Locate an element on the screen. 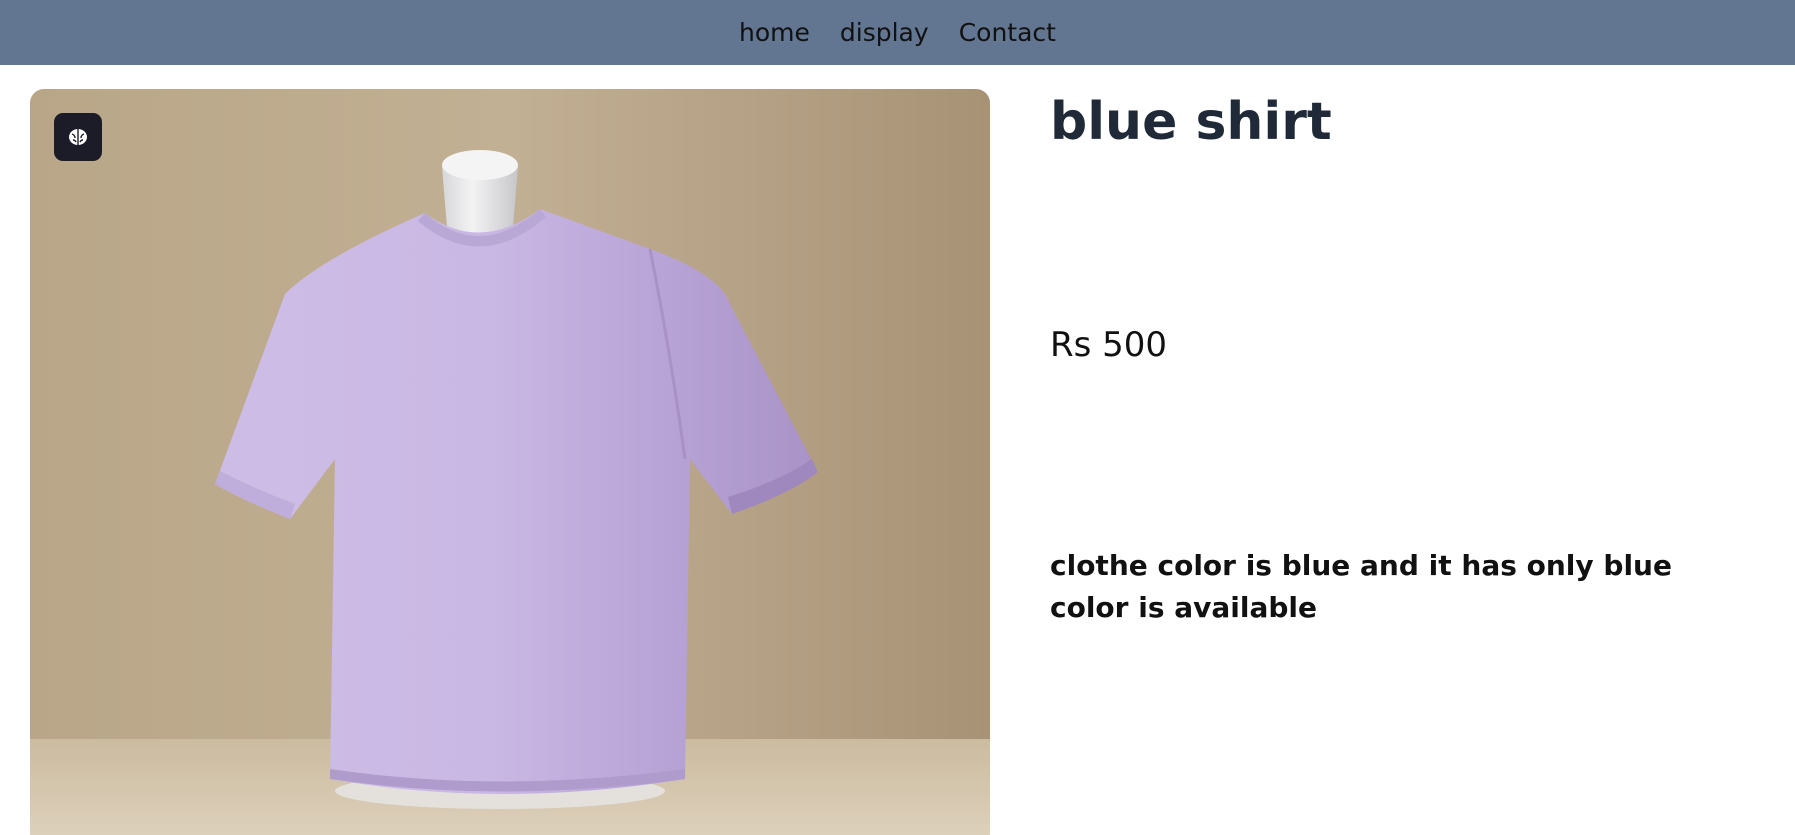  brain-badge-button is located at coordinates (78, 137).